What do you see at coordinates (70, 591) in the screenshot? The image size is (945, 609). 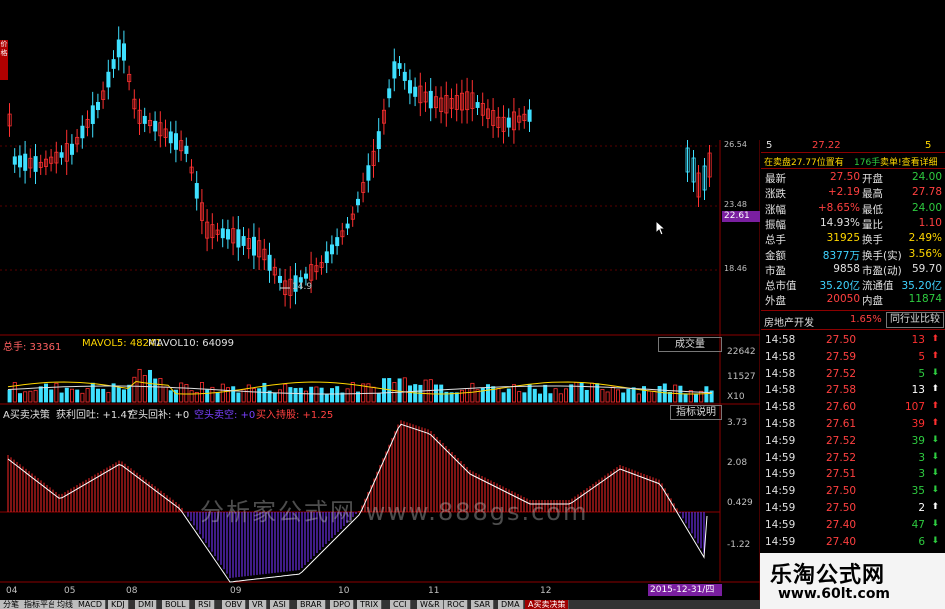 I see `month-label-05: 05` at bounding box center [70, 591].